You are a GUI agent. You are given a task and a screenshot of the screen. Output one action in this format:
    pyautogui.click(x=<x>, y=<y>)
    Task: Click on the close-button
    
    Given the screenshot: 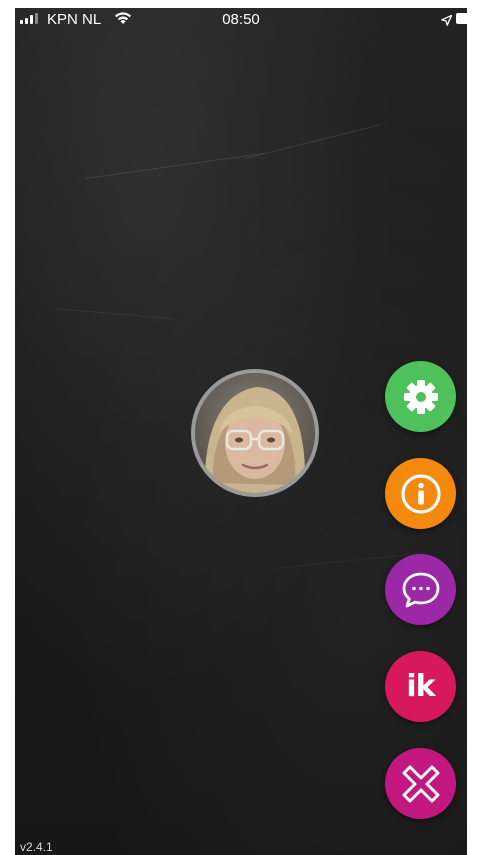 What is the action you would take?
    pyautogui.click(x=420, y=783)
    